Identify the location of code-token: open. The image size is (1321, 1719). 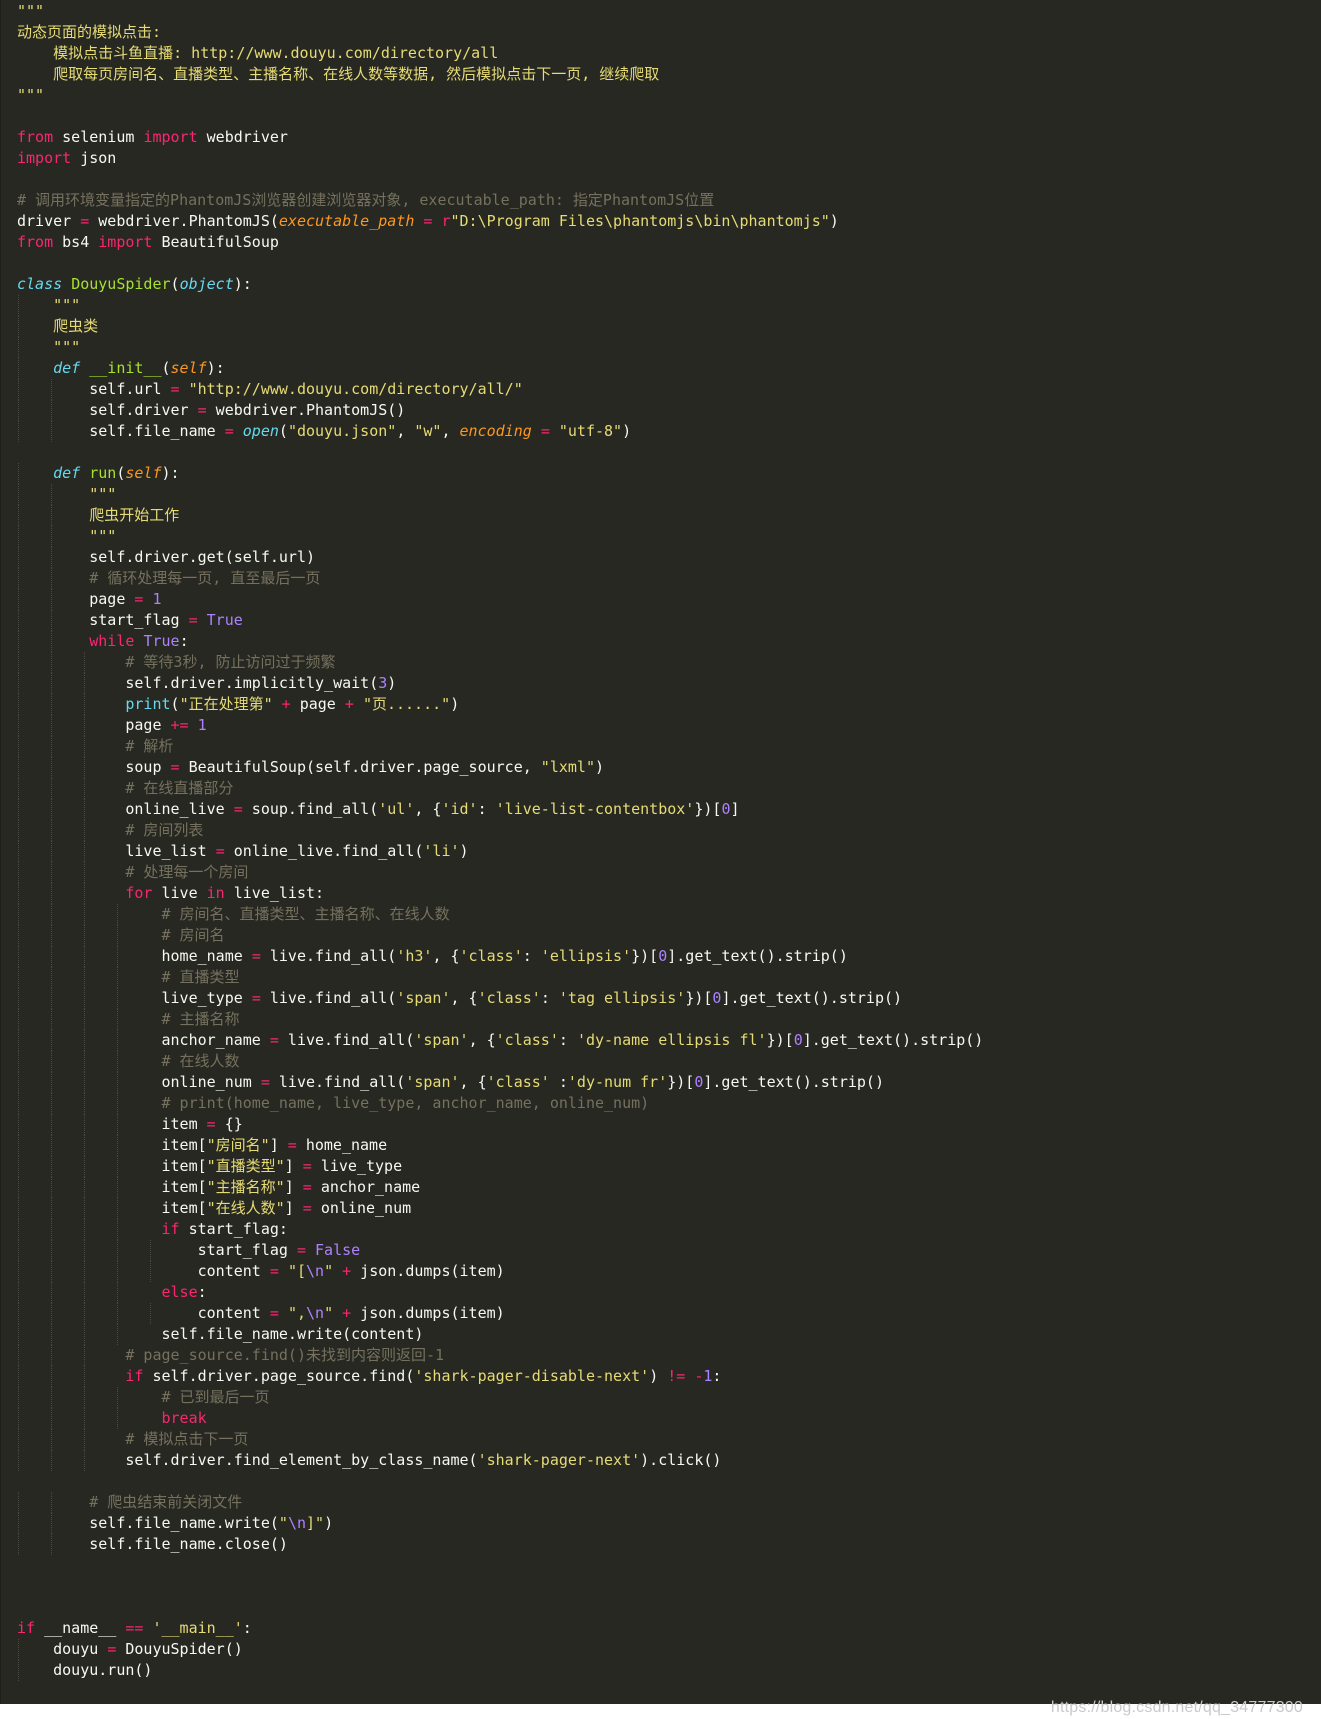
(260, 431).